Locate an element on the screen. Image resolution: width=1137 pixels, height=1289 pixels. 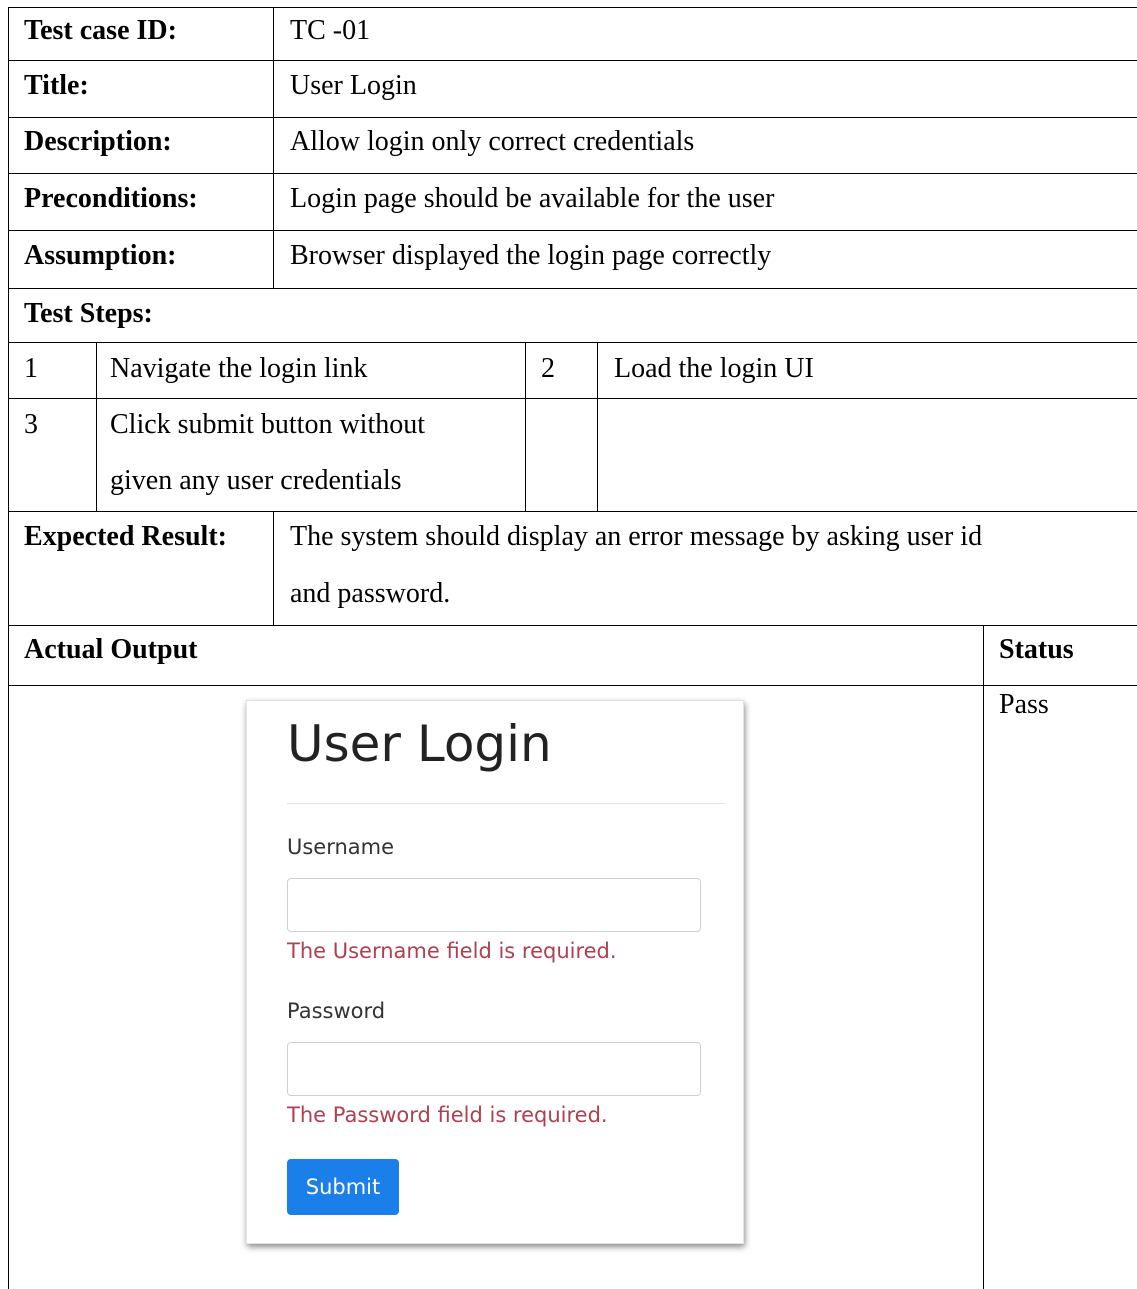
description-label: Description: is located at coordinates (98, 141).